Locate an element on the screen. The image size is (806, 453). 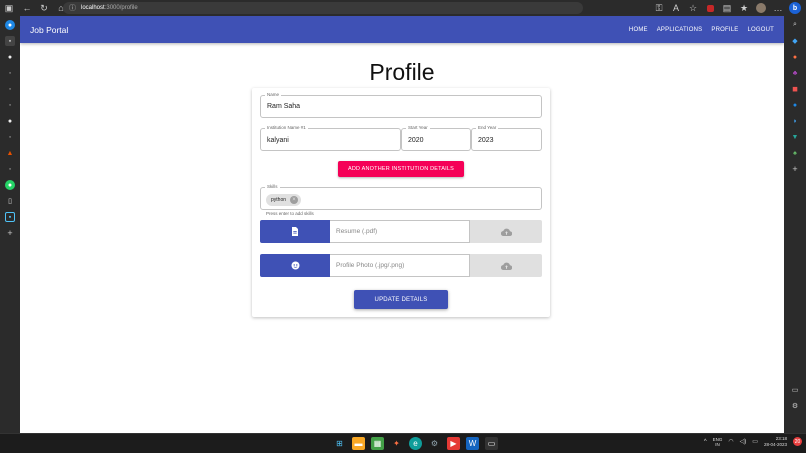
clock: 23:18 28-04-2023 is located at coordinates (775, 441).